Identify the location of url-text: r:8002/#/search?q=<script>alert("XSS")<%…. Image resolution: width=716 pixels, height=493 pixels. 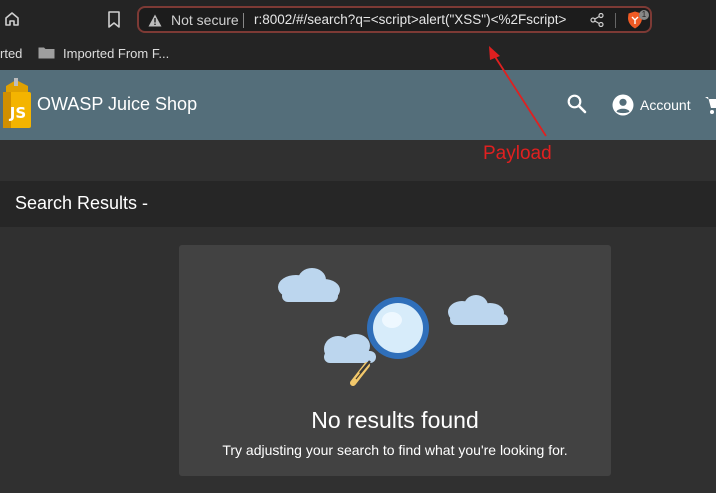
(410, 19).